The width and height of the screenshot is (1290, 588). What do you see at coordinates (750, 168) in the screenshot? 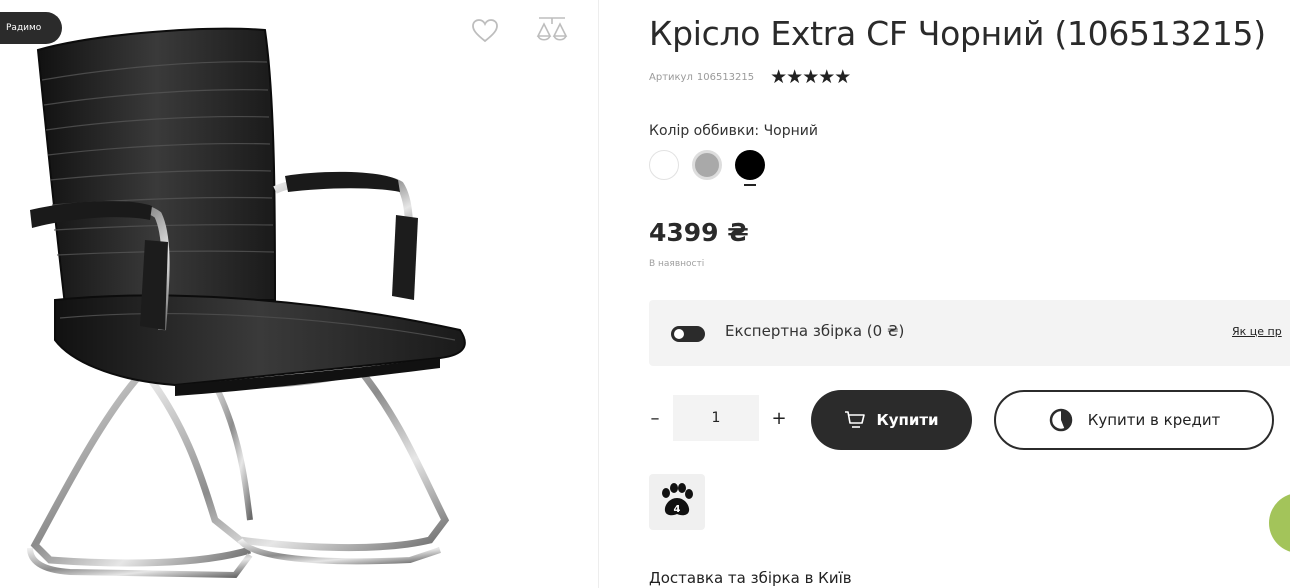
I see `color-swatch-black` at bounding box center [750, 168].